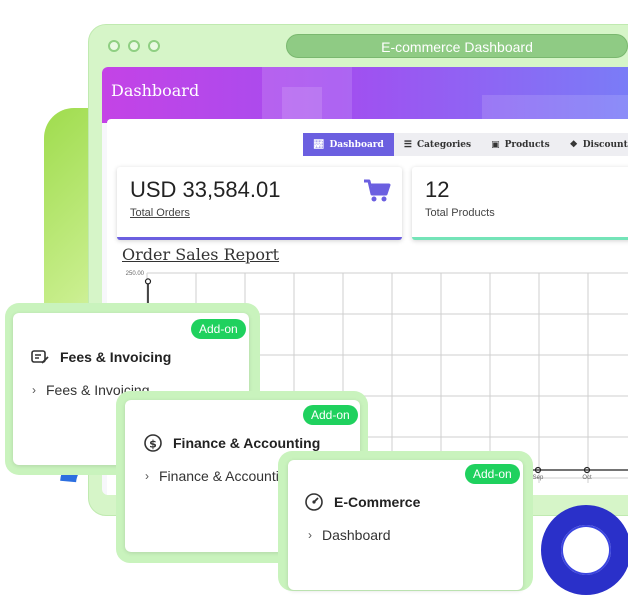  What do you see at coordinates (407, 144) in the screenshot?
I see `list-icon: ☰` at bounding box center [407, 144].